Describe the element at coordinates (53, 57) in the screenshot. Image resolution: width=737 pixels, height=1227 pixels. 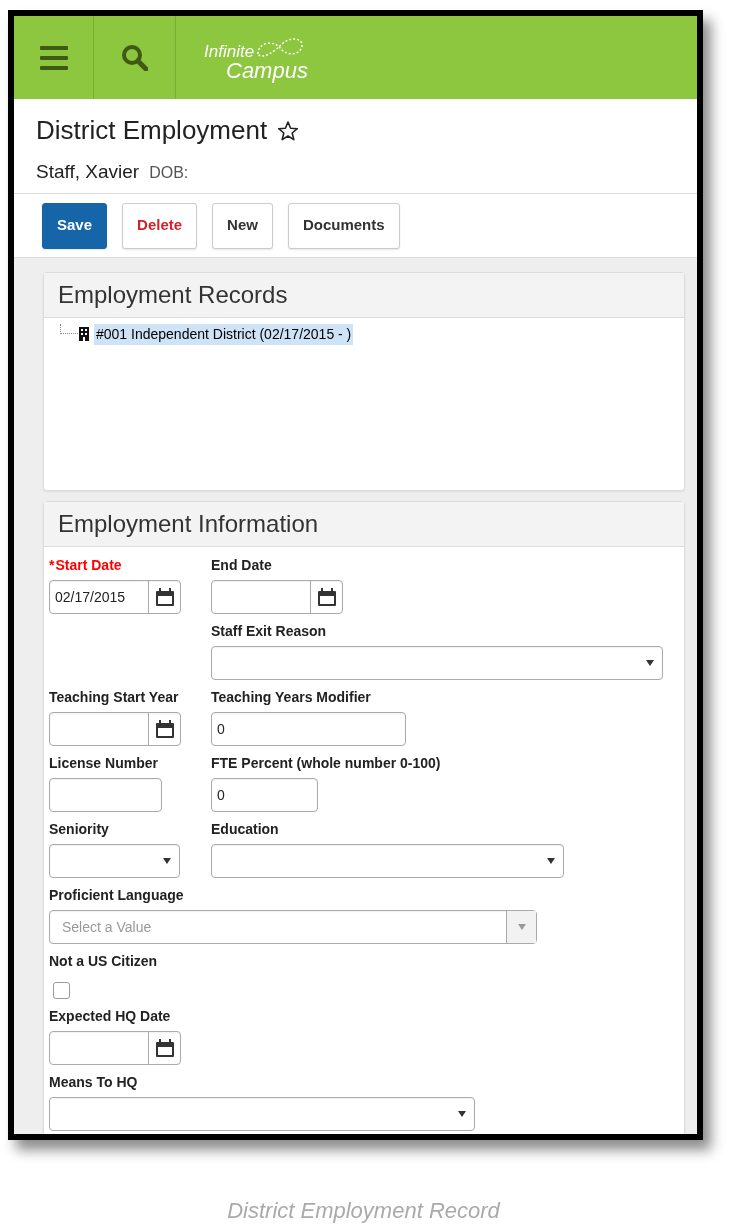
I see `menu-icon` at that location.